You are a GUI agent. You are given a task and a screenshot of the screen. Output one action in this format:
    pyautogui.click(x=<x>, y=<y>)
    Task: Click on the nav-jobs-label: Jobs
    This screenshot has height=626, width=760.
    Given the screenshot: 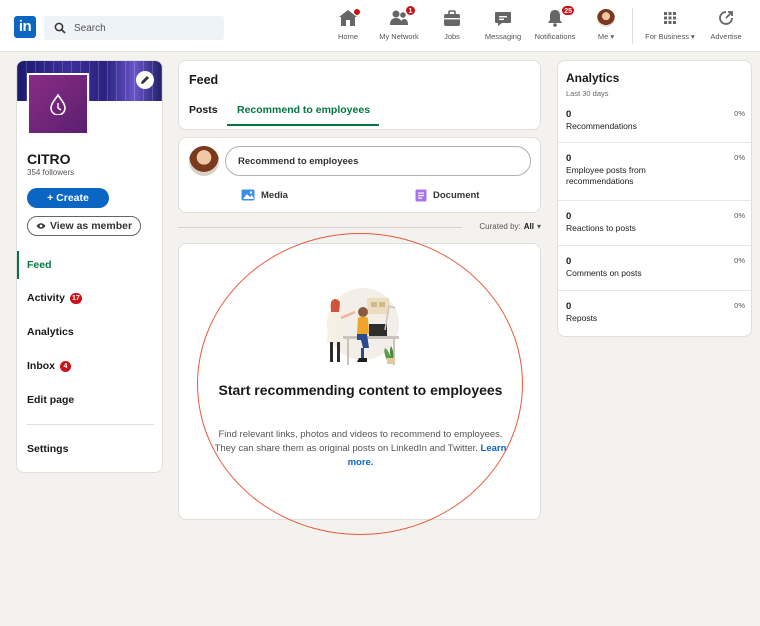 What is the action you would take?
    pyautogui.click(x=452, y=36)
    